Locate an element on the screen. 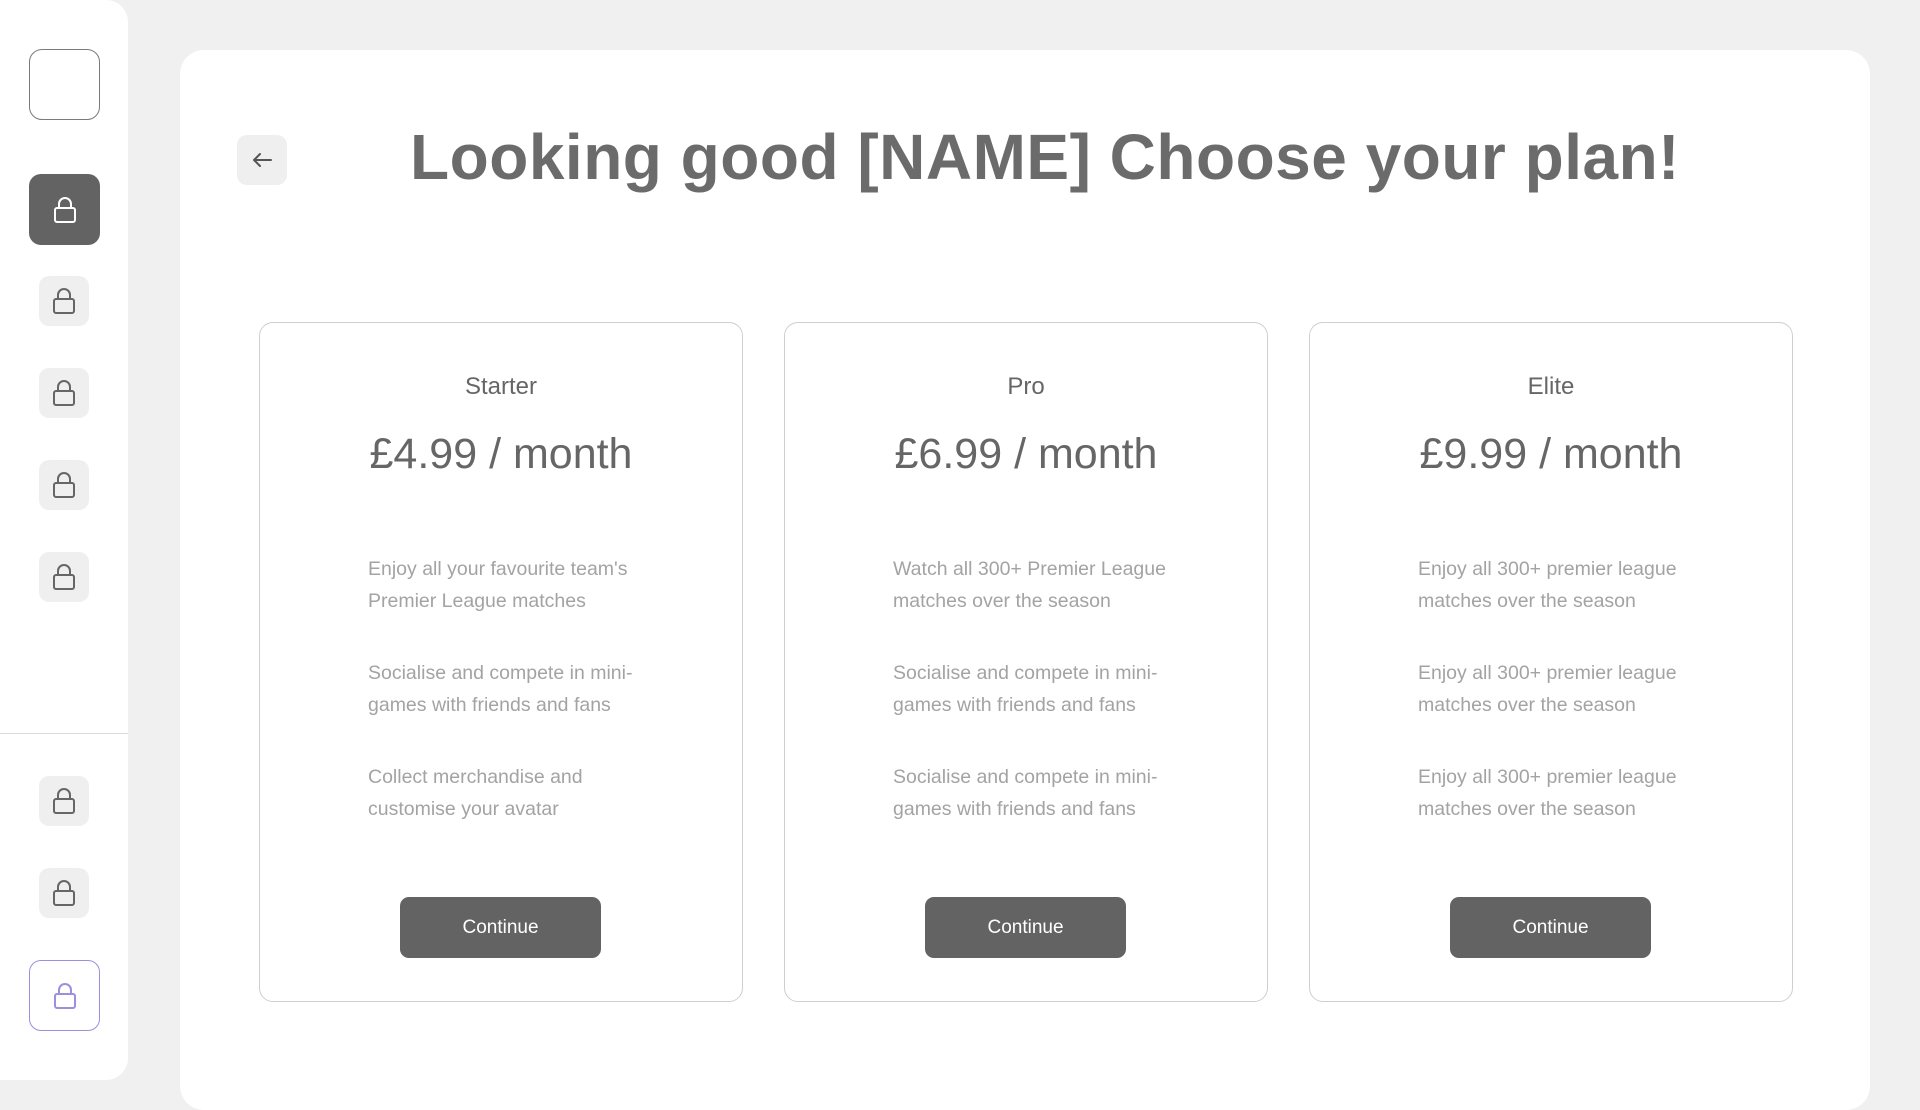 The image size is (1920, 1110). app-logo-placeholder is located at coordinates (64, 84).